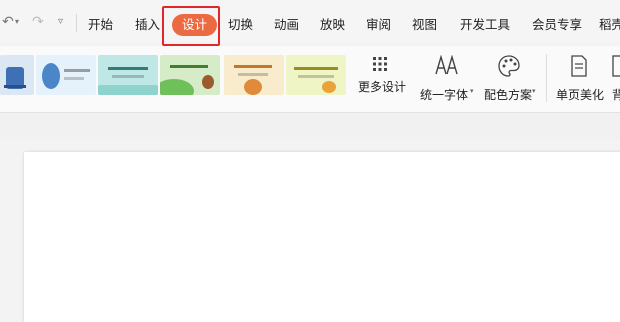 The image size is (620, 322). What do you see at coordinates (447, 81) in the screenshot?
I see `unify-font-button: 统一字体 ▾` at bounding box center [447, 81].